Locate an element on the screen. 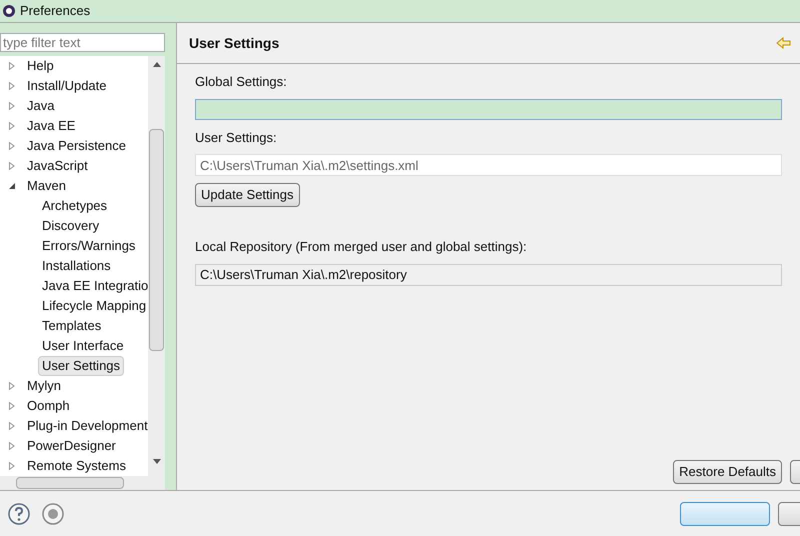 The width and height of the screenshot is (800, 536). tree-item: Archetypes is located at coordinates (75, 206).